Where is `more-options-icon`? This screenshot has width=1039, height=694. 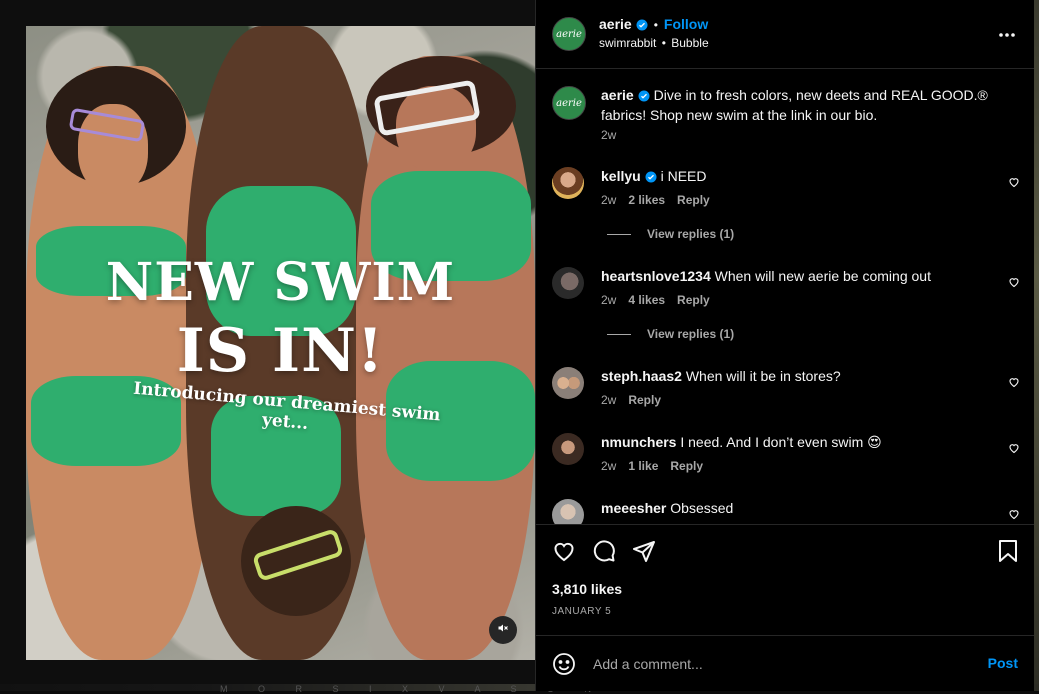 more-options-icon is located at coordinates (1007, 33).